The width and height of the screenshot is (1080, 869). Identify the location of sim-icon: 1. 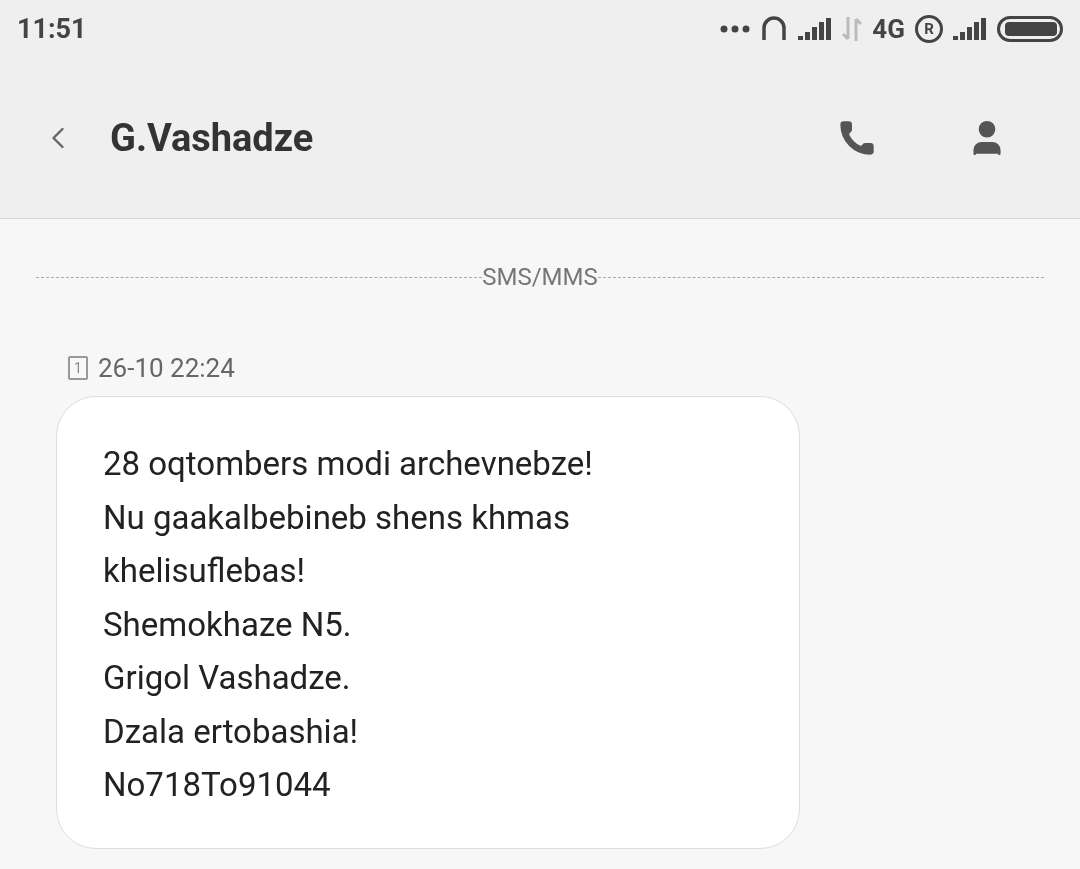
(78, 368).